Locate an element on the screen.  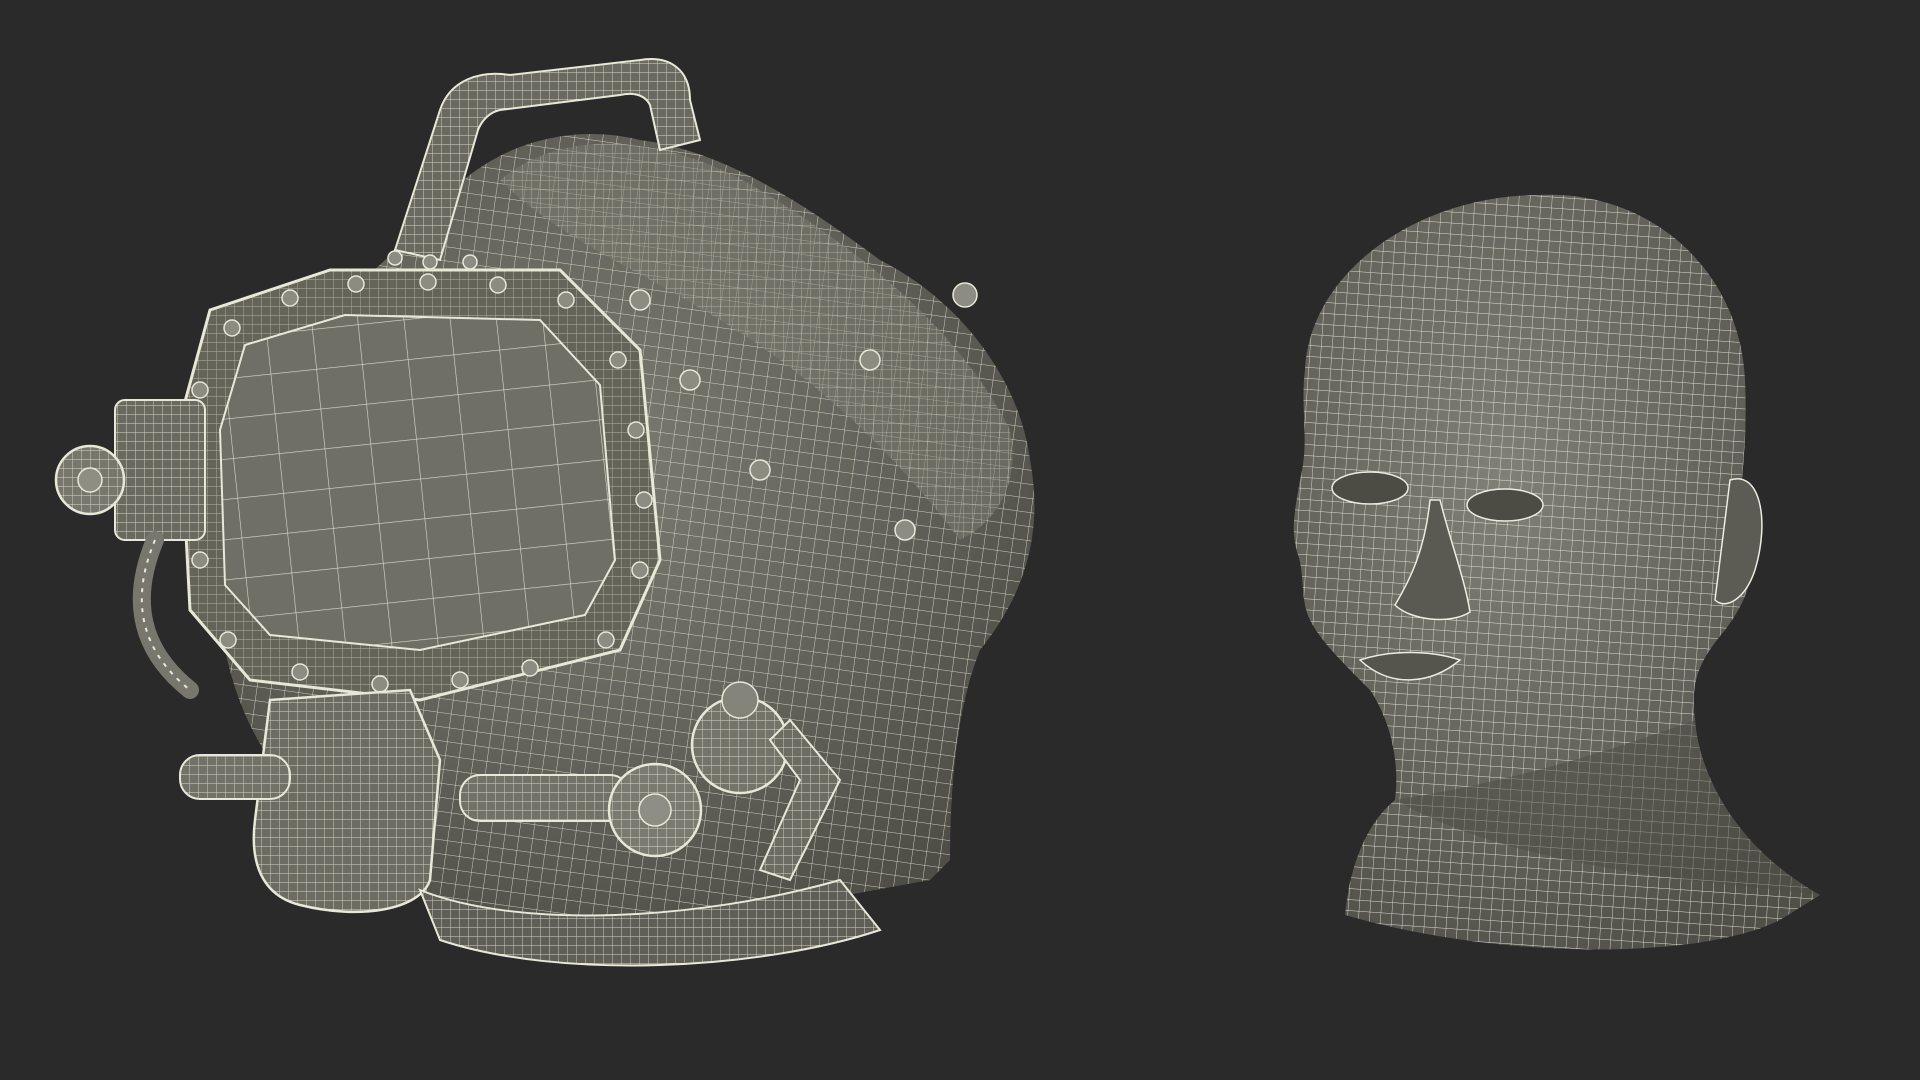
regulator-knob is located at coordinates (655, 810).